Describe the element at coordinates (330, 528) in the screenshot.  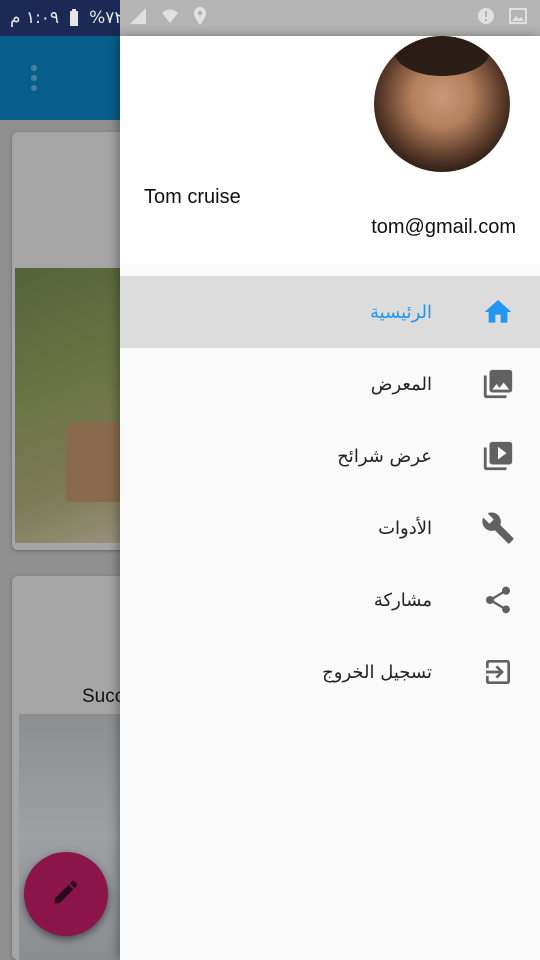
I see `menu-item-tools: الأدوات` at that location.